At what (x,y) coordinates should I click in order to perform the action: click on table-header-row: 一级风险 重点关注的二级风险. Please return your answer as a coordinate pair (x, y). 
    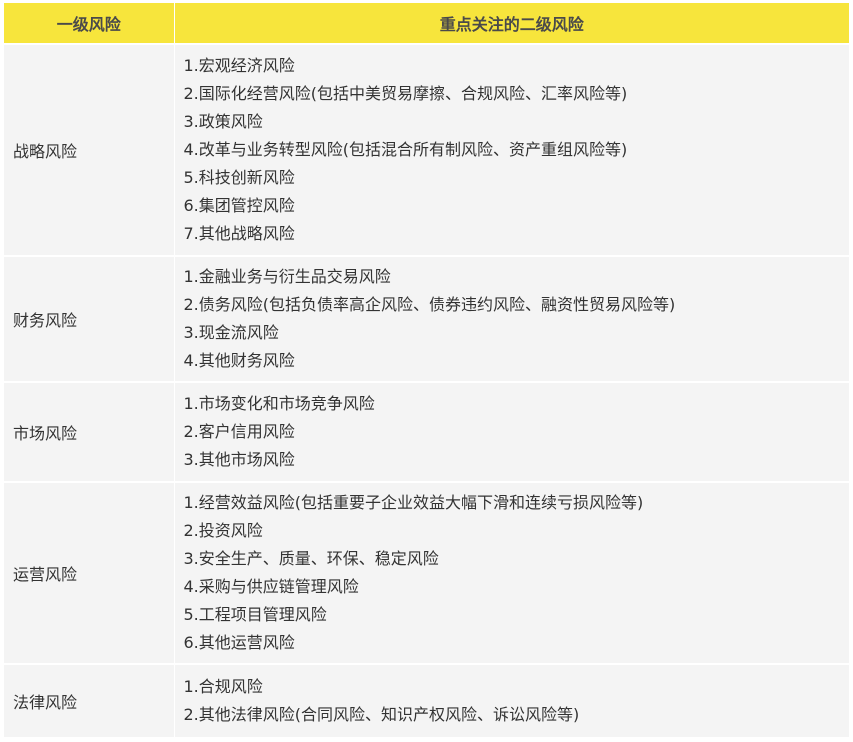
    Looking at the image, I should click on (426, 23).